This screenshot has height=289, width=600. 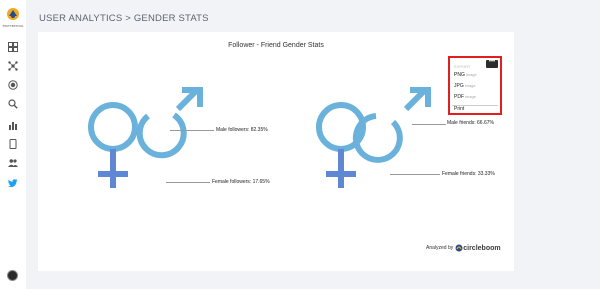 I want to click on search-icon, so click(x=13, y=104).